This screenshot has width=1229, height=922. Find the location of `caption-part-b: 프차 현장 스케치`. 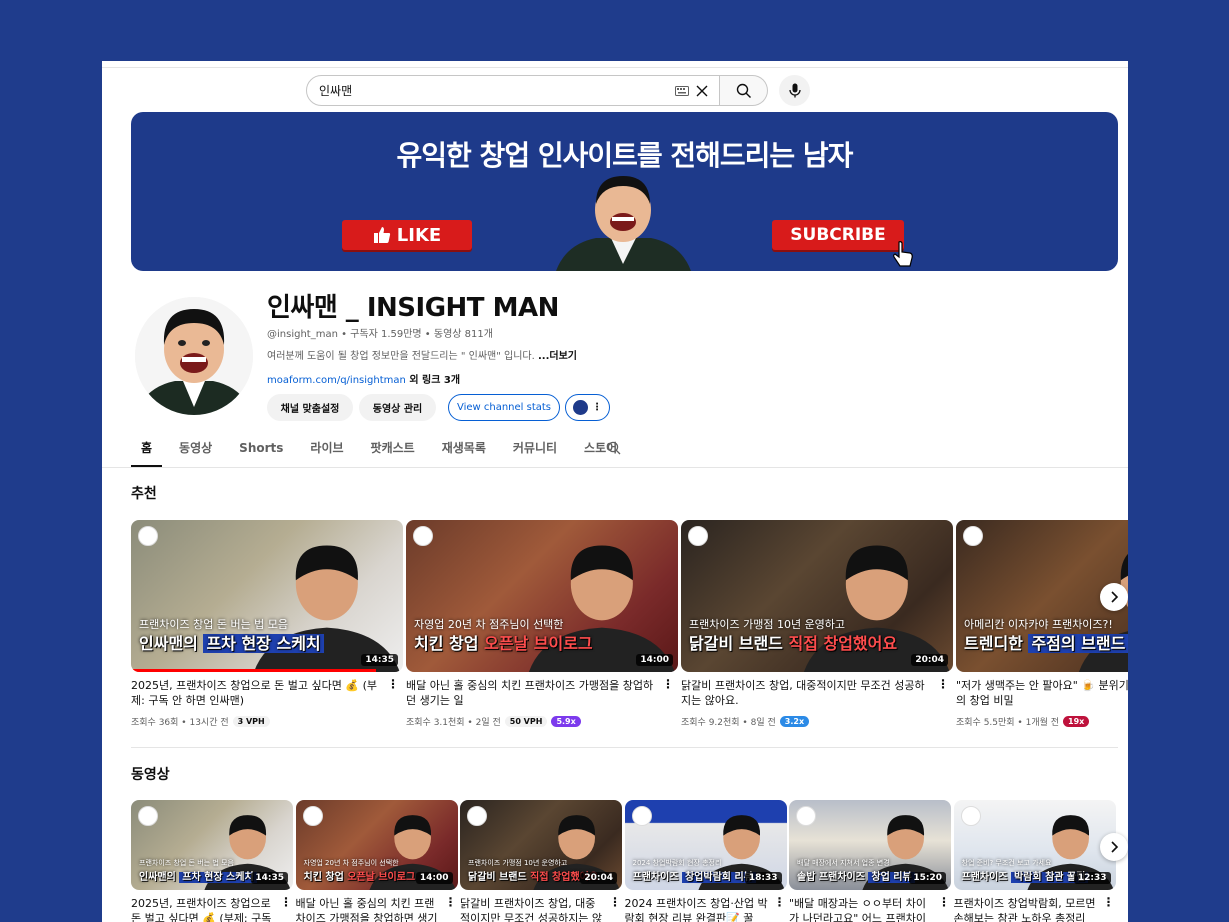

caption-part-b: 프차 현장 스케치 is located at coordinates (218, 877).